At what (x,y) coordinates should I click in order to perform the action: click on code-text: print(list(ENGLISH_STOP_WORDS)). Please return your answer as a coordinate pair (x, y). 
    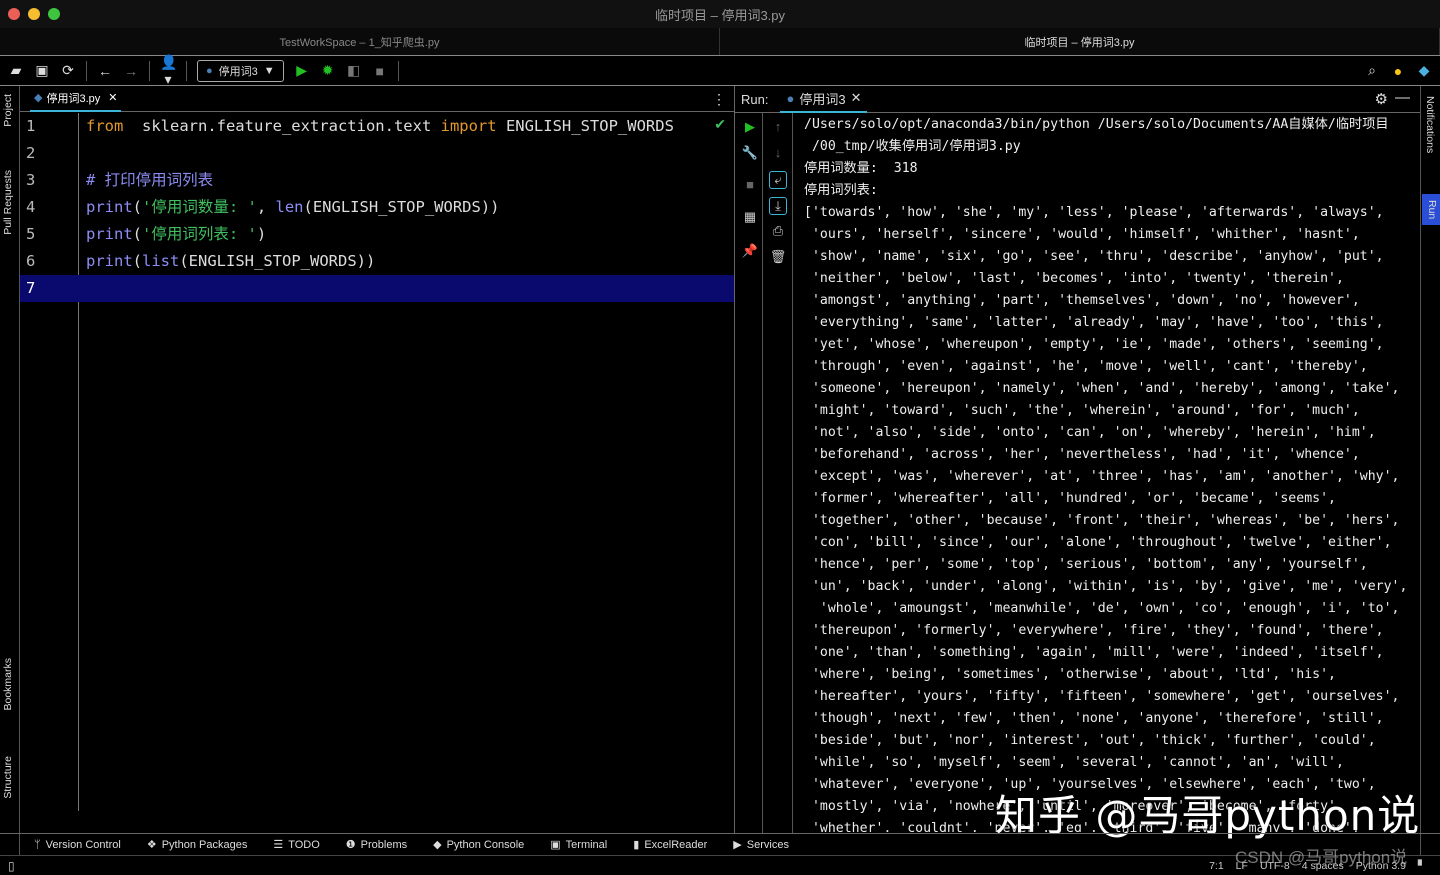
    Looking at the image, I should click on (230, 261).